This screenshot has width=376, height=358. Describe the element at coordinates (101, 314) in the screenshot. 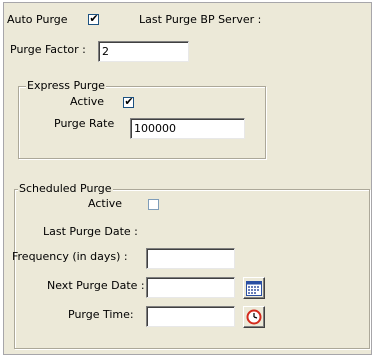

I see `purge-time-label: Purge Time:` at that location.